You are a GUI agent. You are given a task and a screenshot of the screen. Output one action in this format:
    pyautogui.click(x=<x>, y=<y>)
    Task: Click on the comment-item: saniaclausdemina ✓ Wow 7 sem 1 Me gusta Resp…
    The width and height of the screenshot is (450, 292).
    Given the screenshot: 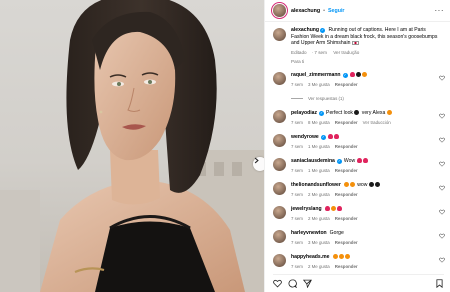 What is the action you would take?
    pyautogui.click(x=359, y=165)
    